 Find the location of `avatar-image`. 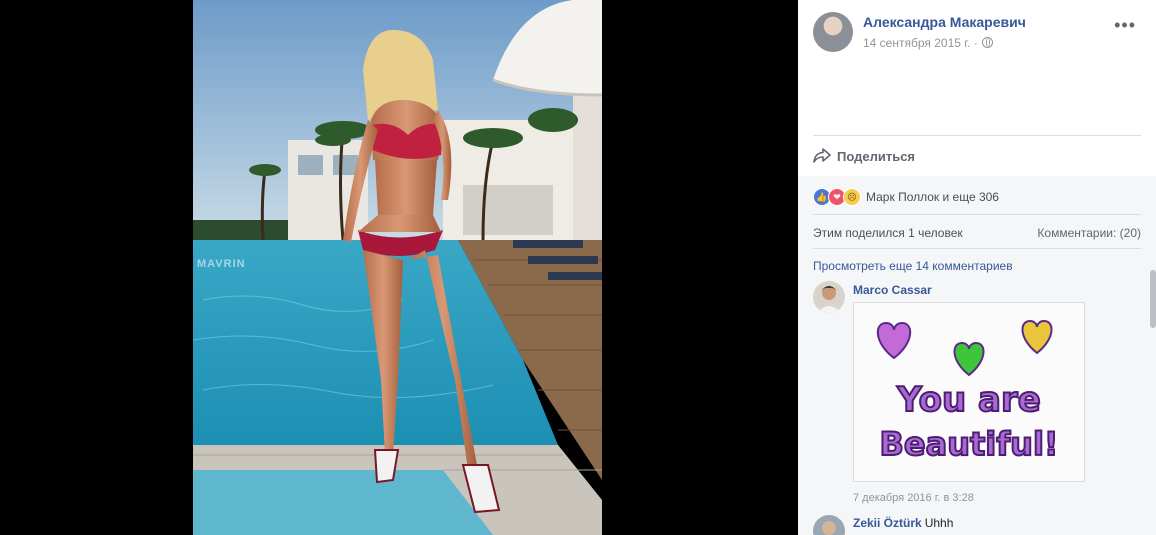

avatar-image is located at coordinates (829, 297).